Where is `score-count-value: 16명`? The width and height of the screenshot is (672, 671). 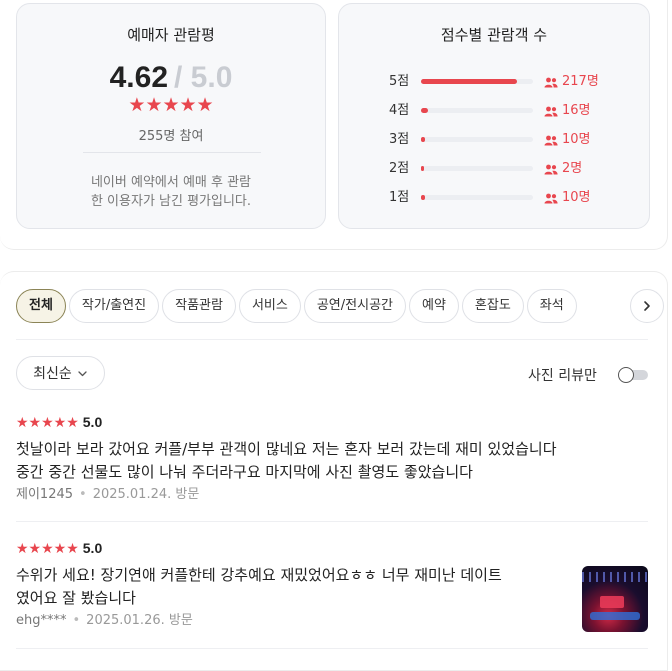 score-count-value: 16명 is located at coordinates (576, 110).